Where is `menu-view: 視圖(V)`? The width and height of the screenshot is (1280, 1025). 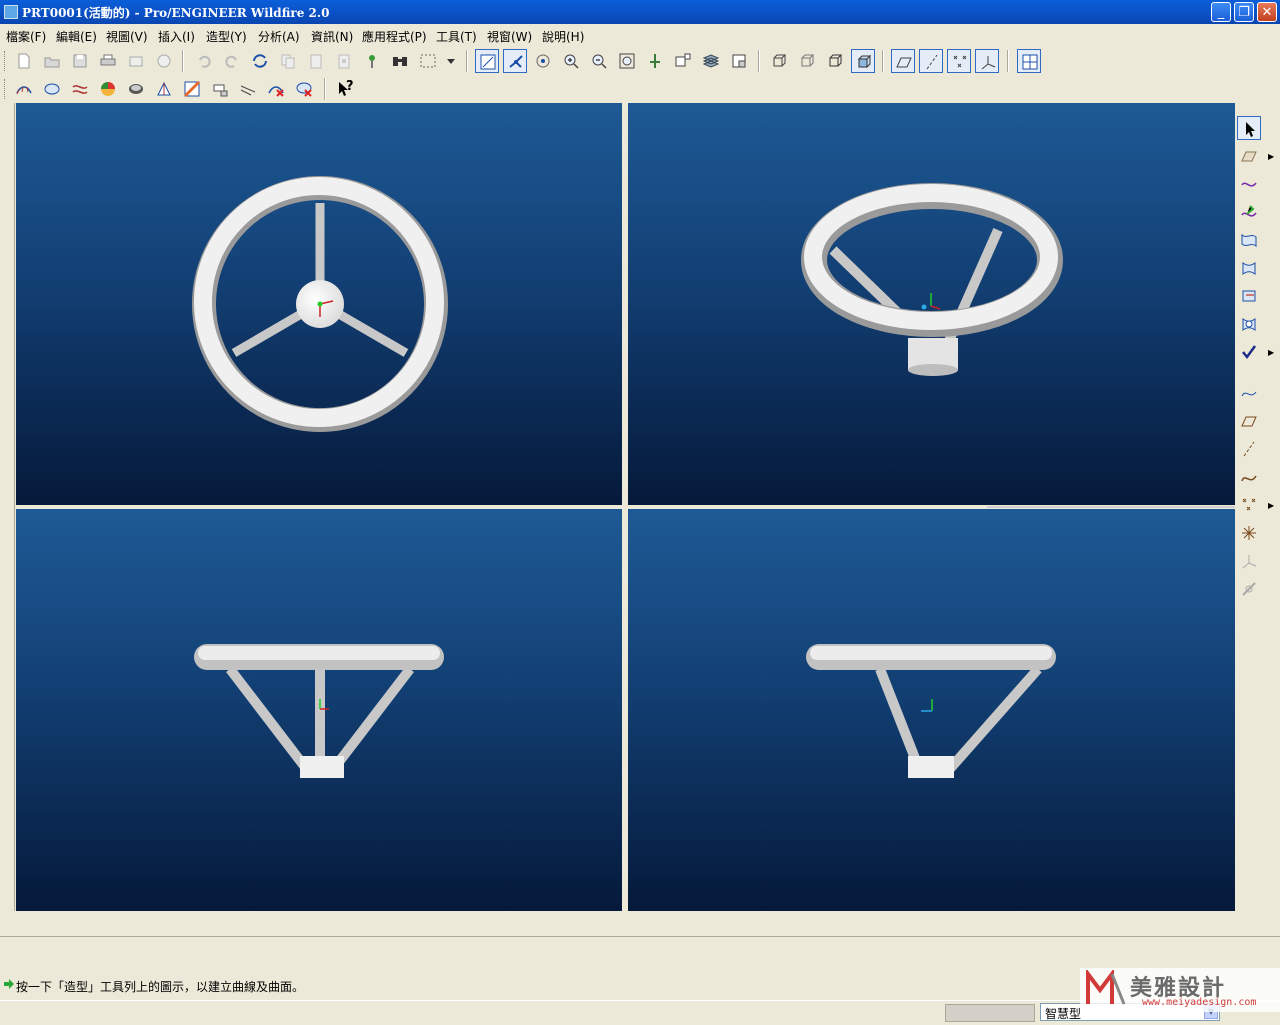
menu-view: 視圖(V) is located at coordinates (127, 36).